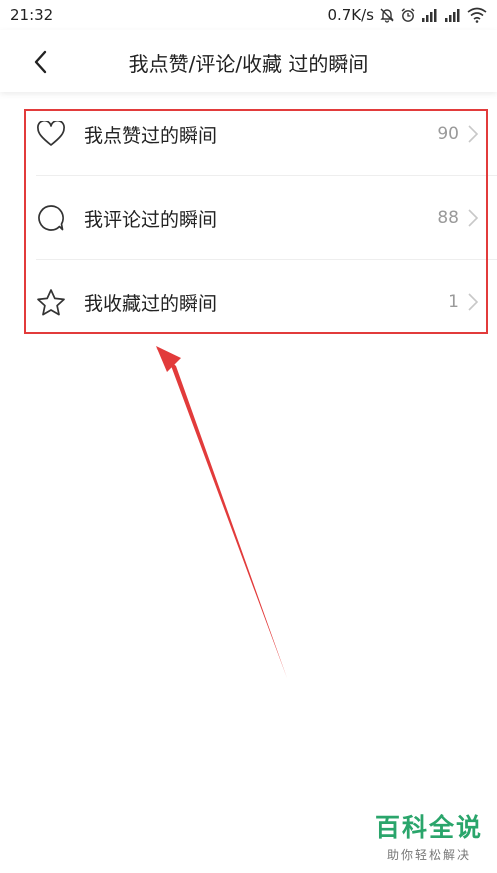  I want to click on watermark-title: 百科全说, so click(428, 827).